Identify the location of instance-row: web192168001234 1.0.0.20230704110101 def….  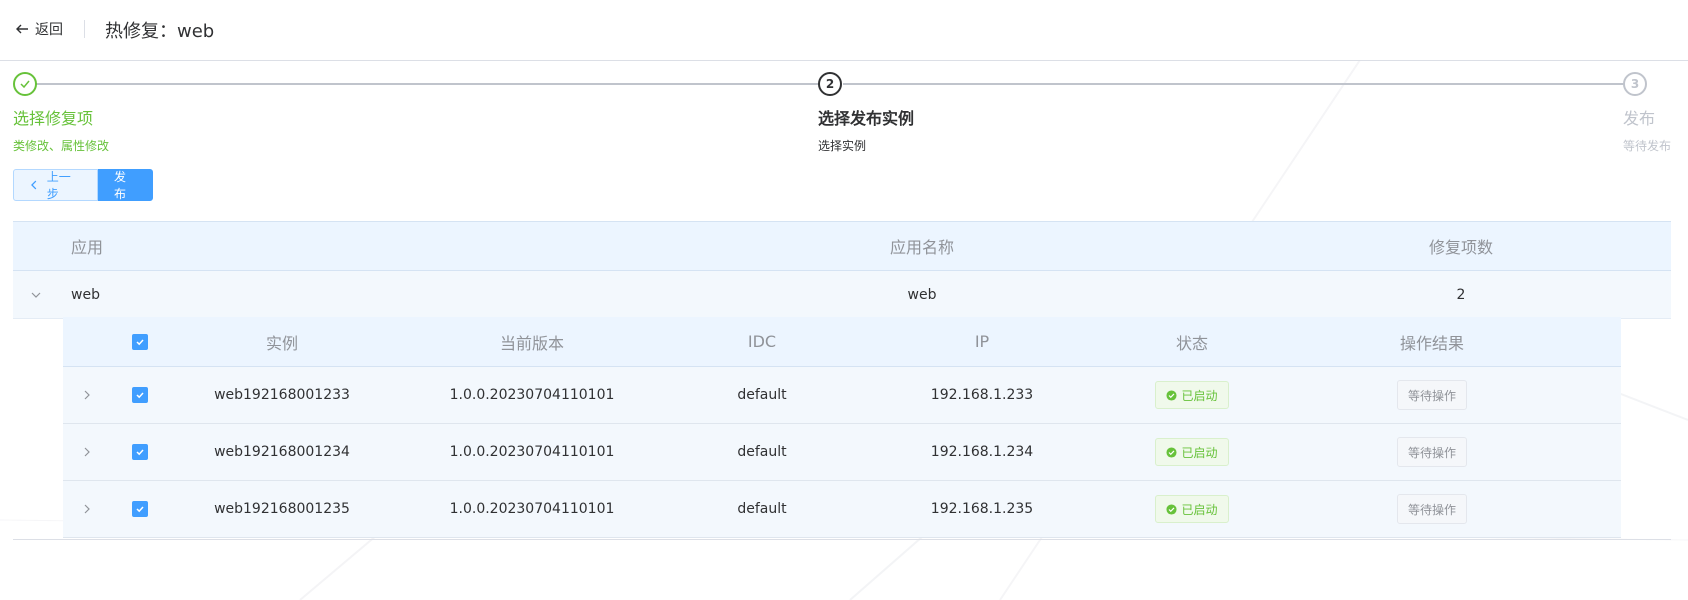
(842, 452).